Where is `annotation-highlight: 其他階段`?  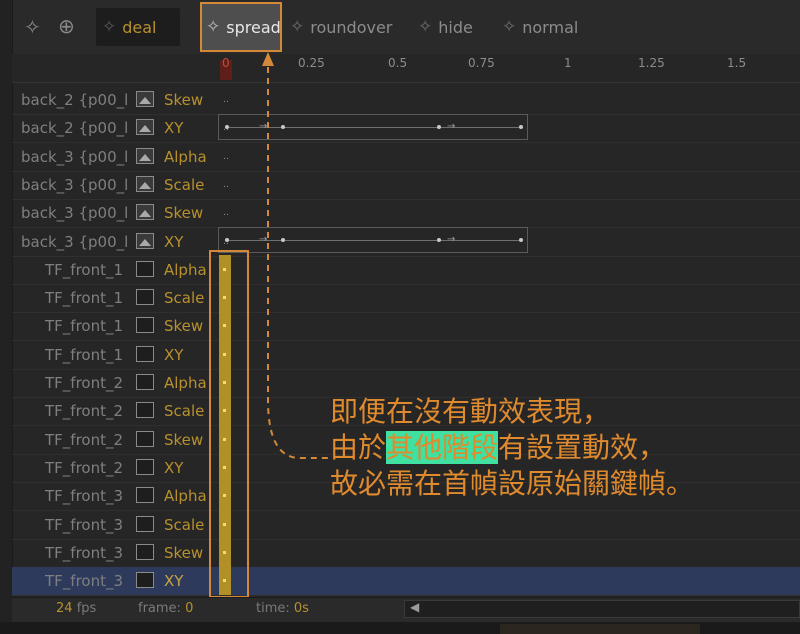
annotation-highlight: 其他階段 is located at coordinates (442, 447).